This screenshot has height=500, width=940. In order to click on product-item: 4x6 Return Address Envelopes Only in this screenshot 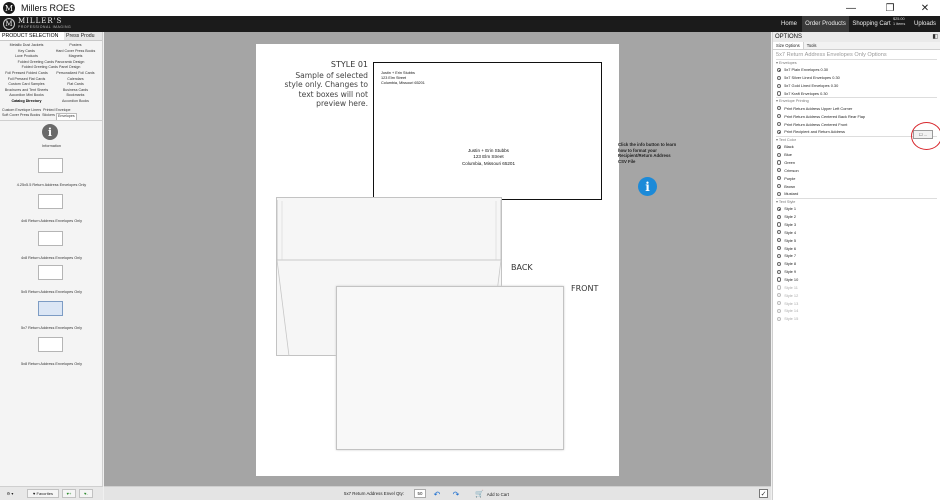, I will do `click(51, 212)`.